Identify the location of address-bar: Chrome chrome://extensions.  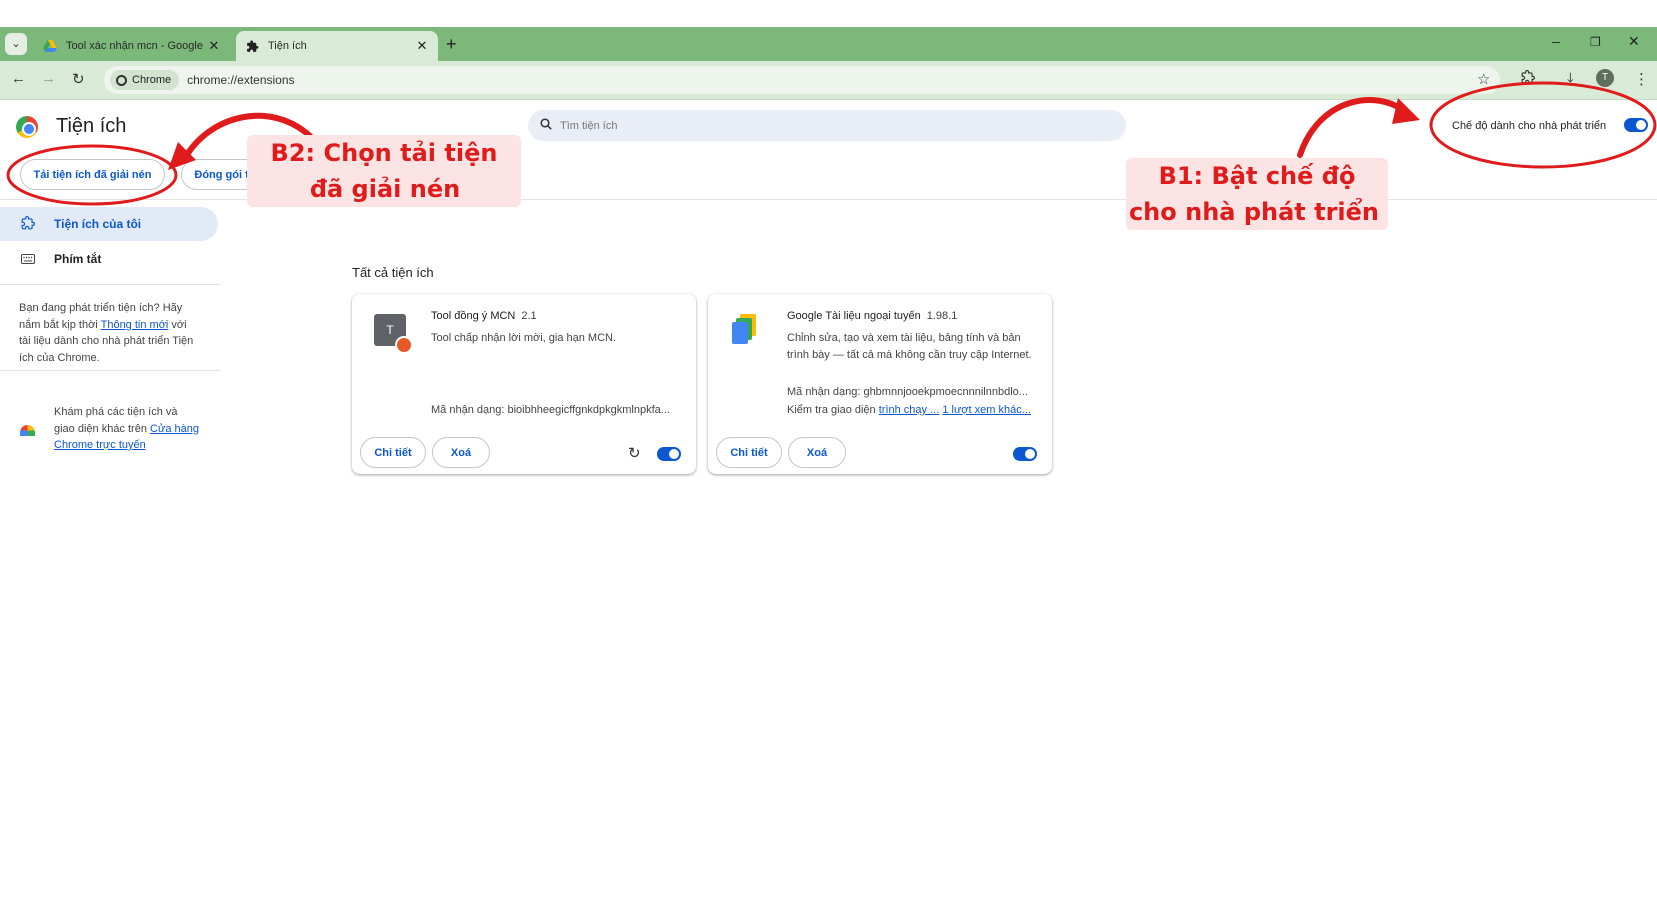
(802, 80).